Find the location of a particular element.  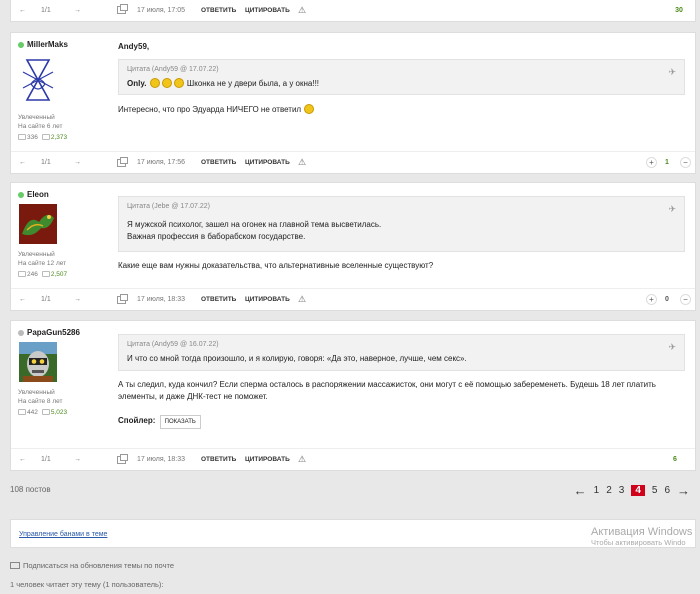

quote-header: Цитата (Jebe @ 17.07.22) is located at coordinates (169, 206).